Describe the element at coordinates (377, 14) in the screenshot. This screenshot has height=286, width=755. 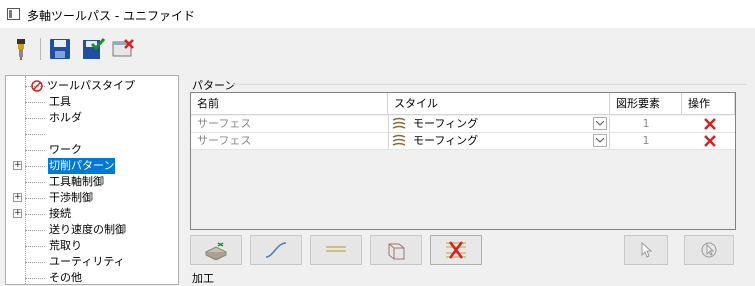
I see `title-bar: 多軸ツールパス - ユニファイド` at that location.